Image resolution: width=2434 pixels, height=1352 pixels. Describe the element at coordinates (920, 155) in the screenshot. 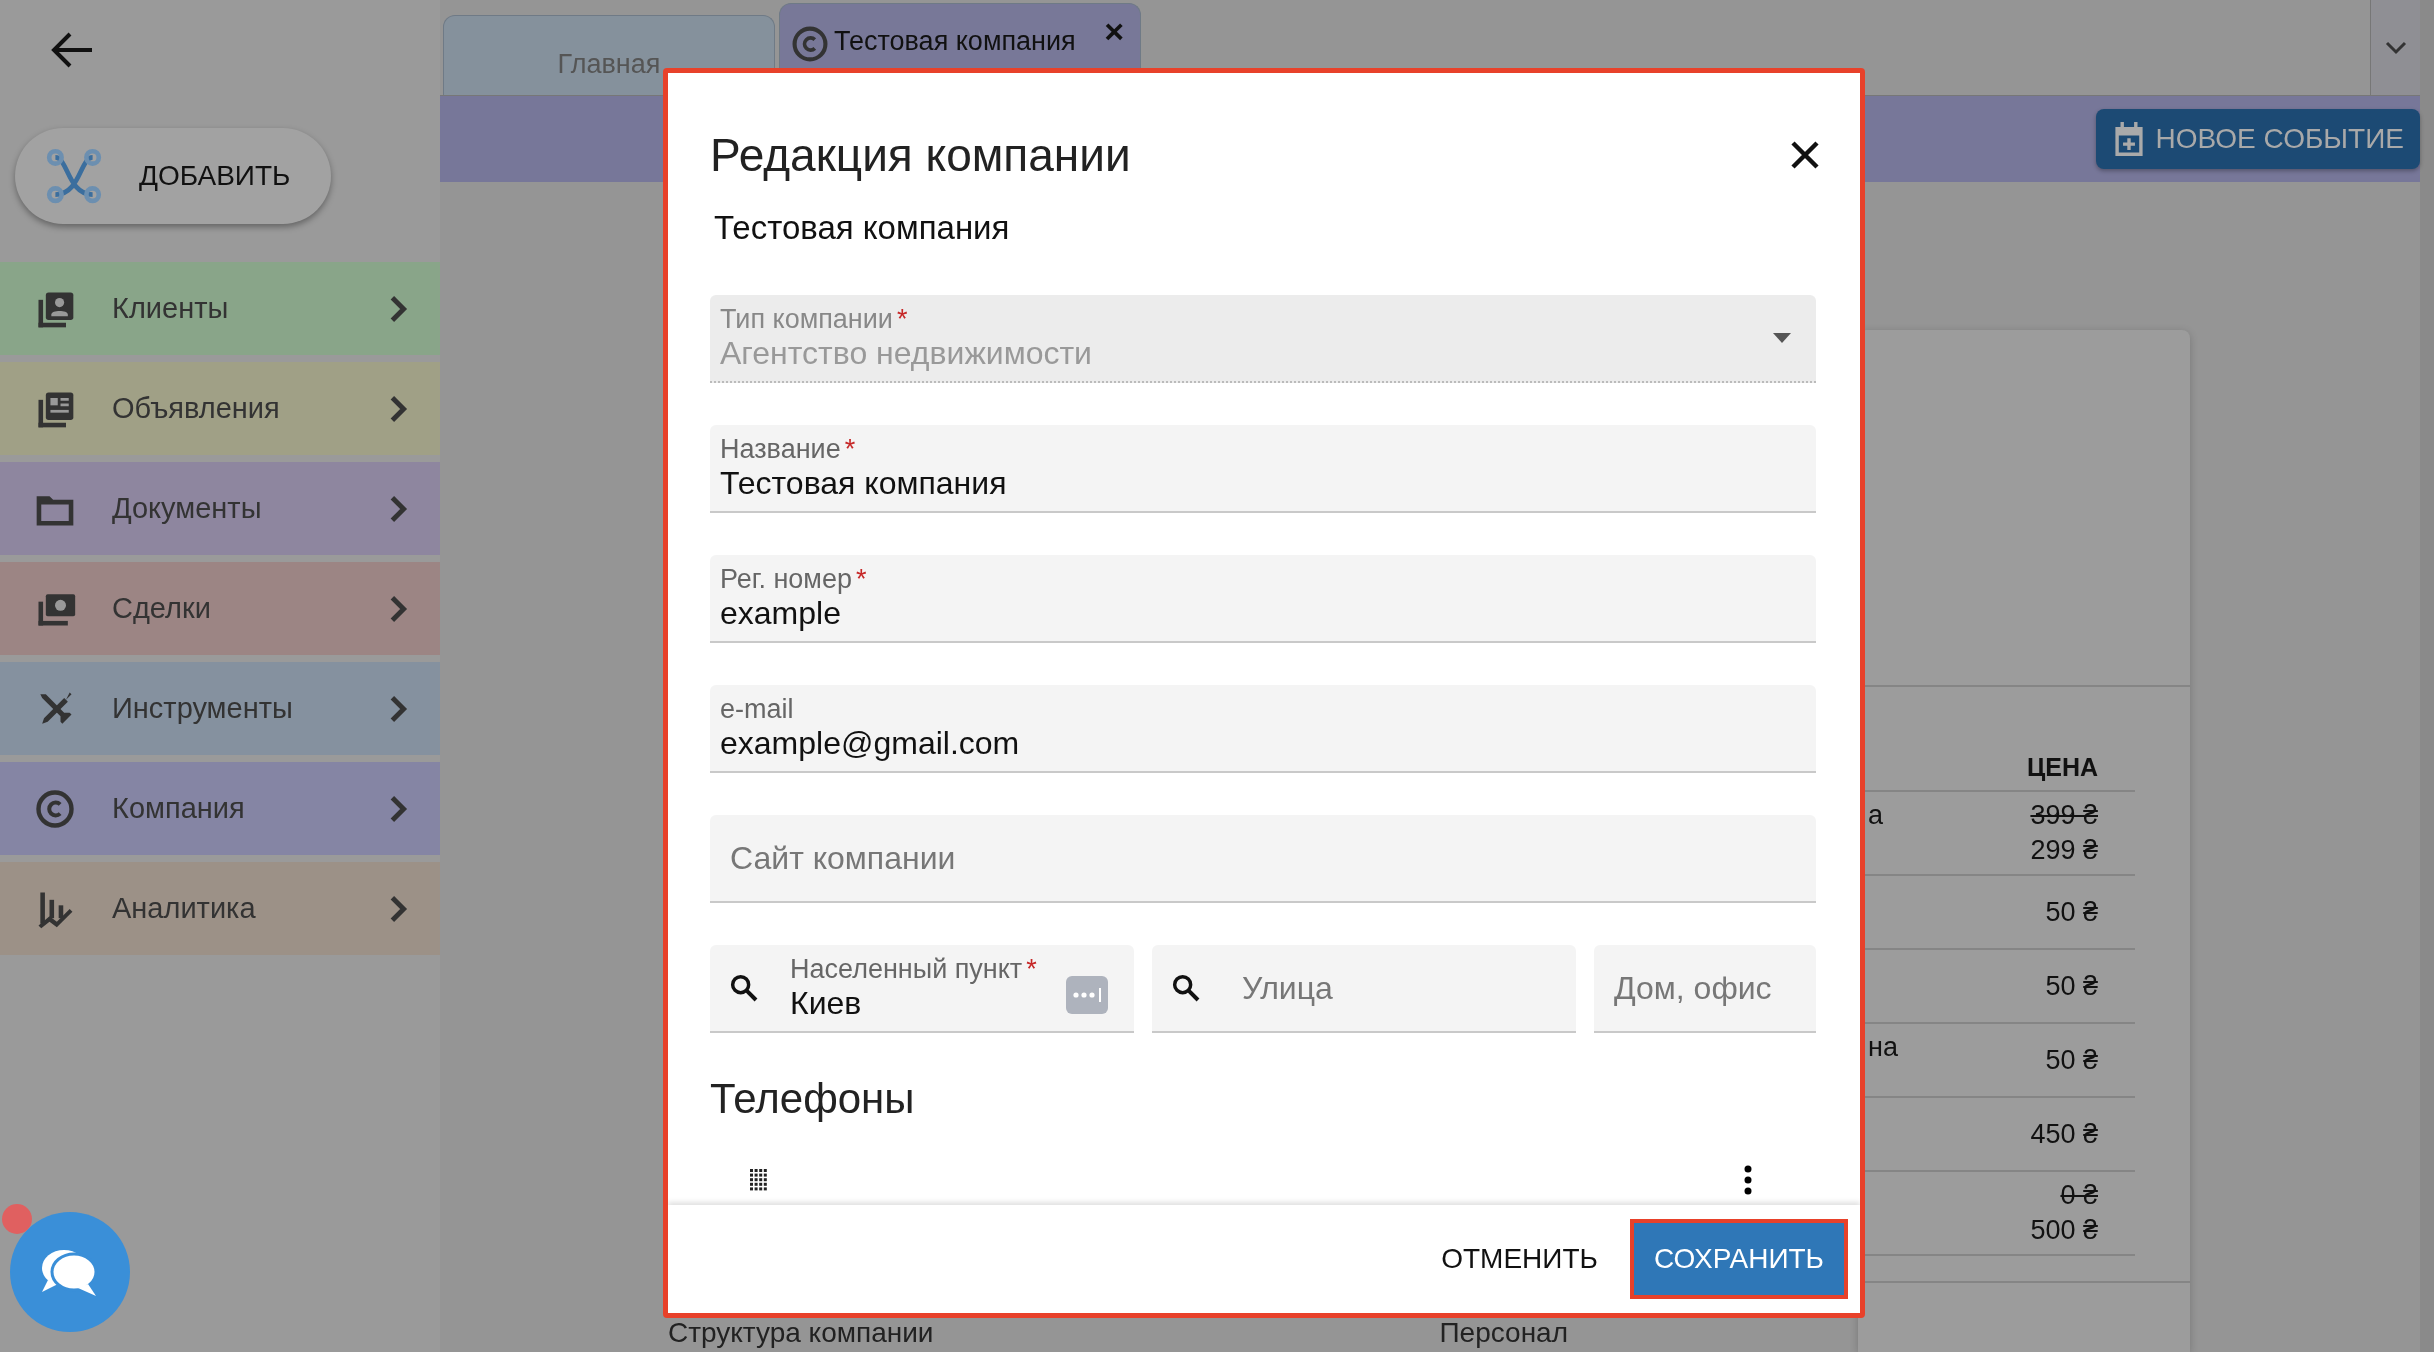

I see `dialog-title: Редакция компании` at that location.